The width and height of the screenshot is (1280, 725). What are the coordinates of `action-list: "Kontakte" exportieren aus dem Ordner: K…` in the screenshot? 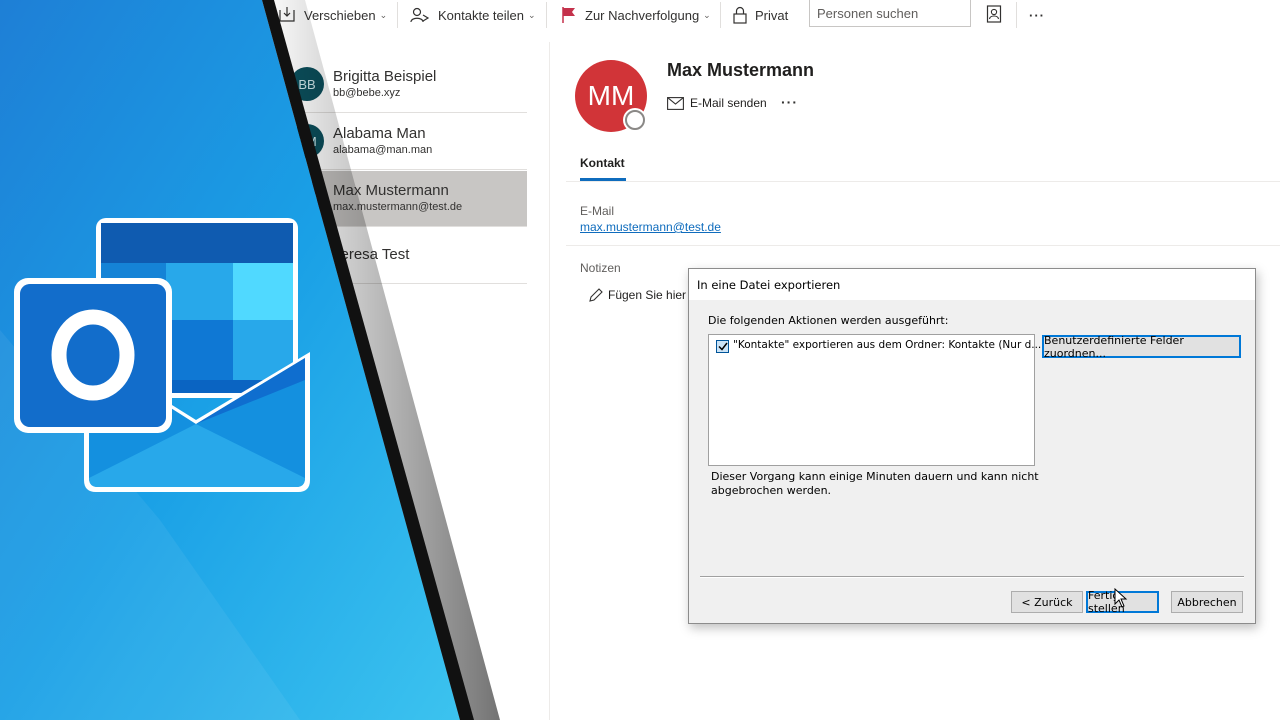 It's located at (874, 400).